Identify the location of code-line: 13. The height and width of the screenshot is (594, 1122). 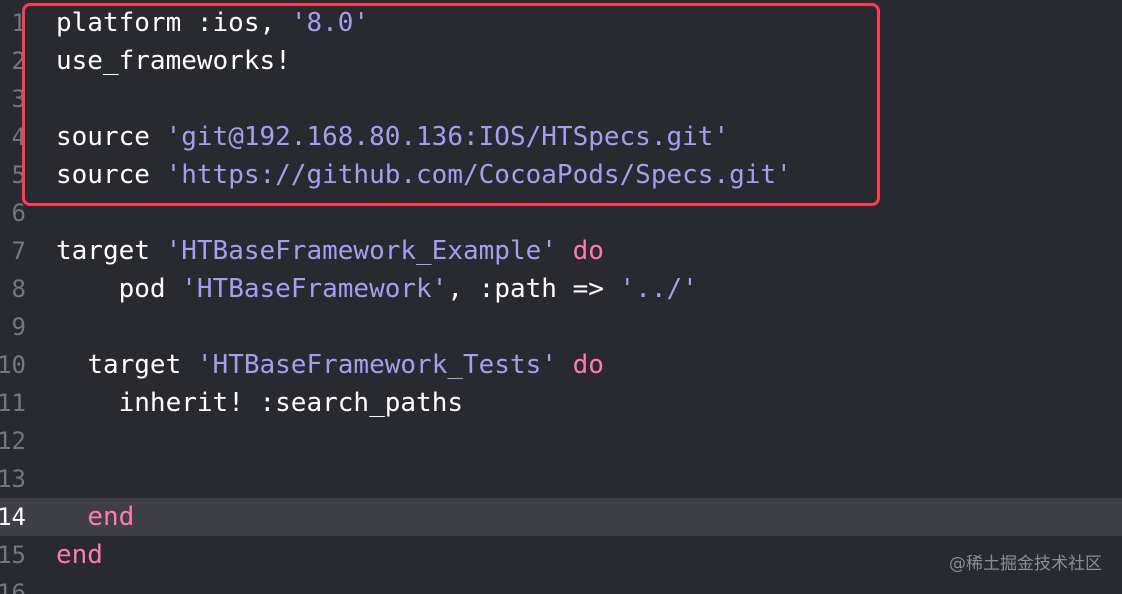
(561, 479).